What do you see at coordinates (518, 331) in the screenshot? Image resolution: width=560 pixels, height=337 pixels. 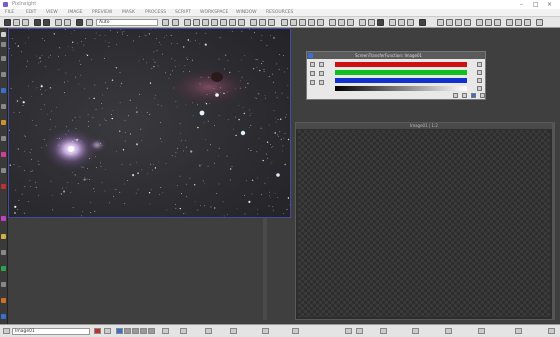 I see `info-e-icon` at bounding box center [518, 331].